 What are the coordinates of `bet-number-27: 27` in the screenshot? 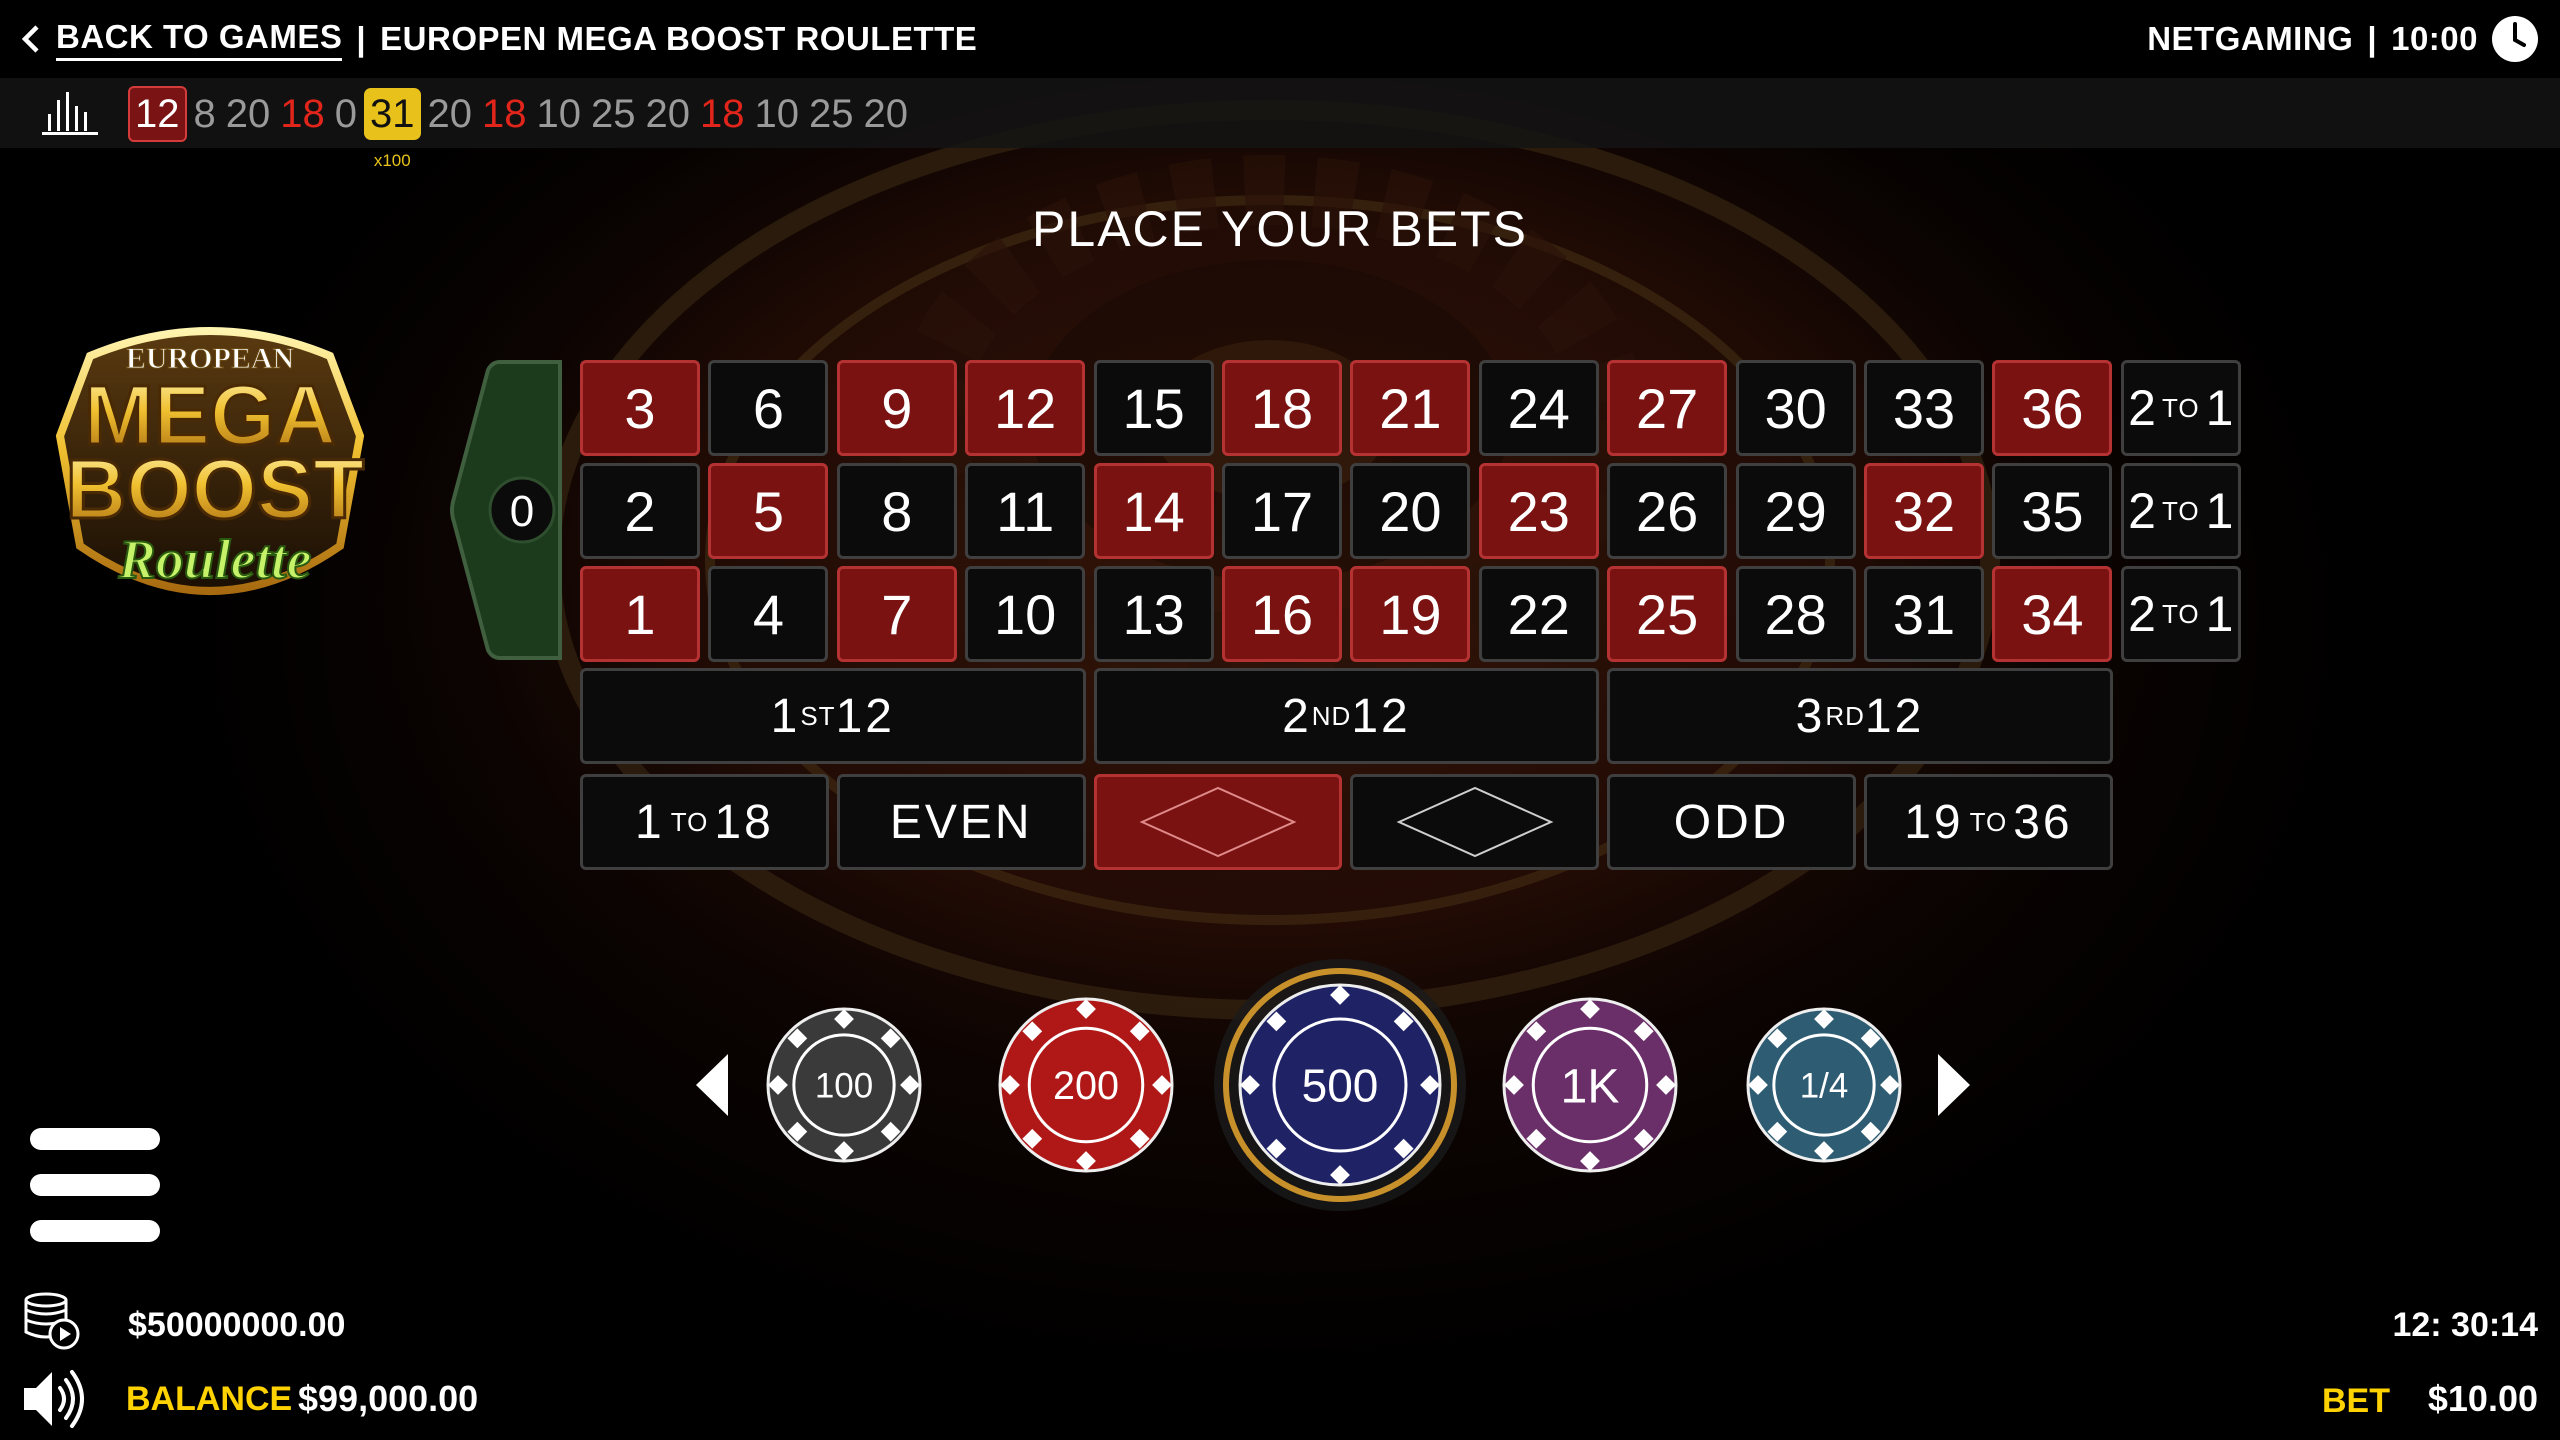 It's located at (1667, 408).